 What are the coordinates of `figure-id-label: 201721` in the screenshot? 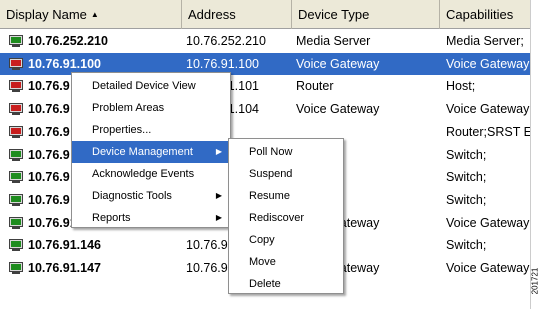 It's located at (535, 281).